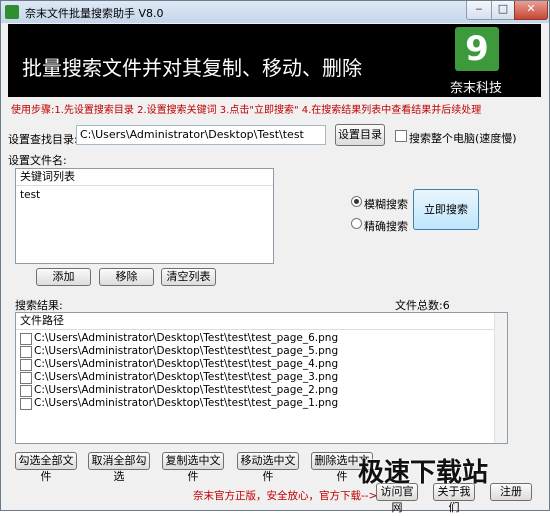 Image resolution: width=550 pixels, height=516 pixels. Describe the element at coordinates (255, 321) in the screenshot. I see `results-column-header: 文件路径` at that location.